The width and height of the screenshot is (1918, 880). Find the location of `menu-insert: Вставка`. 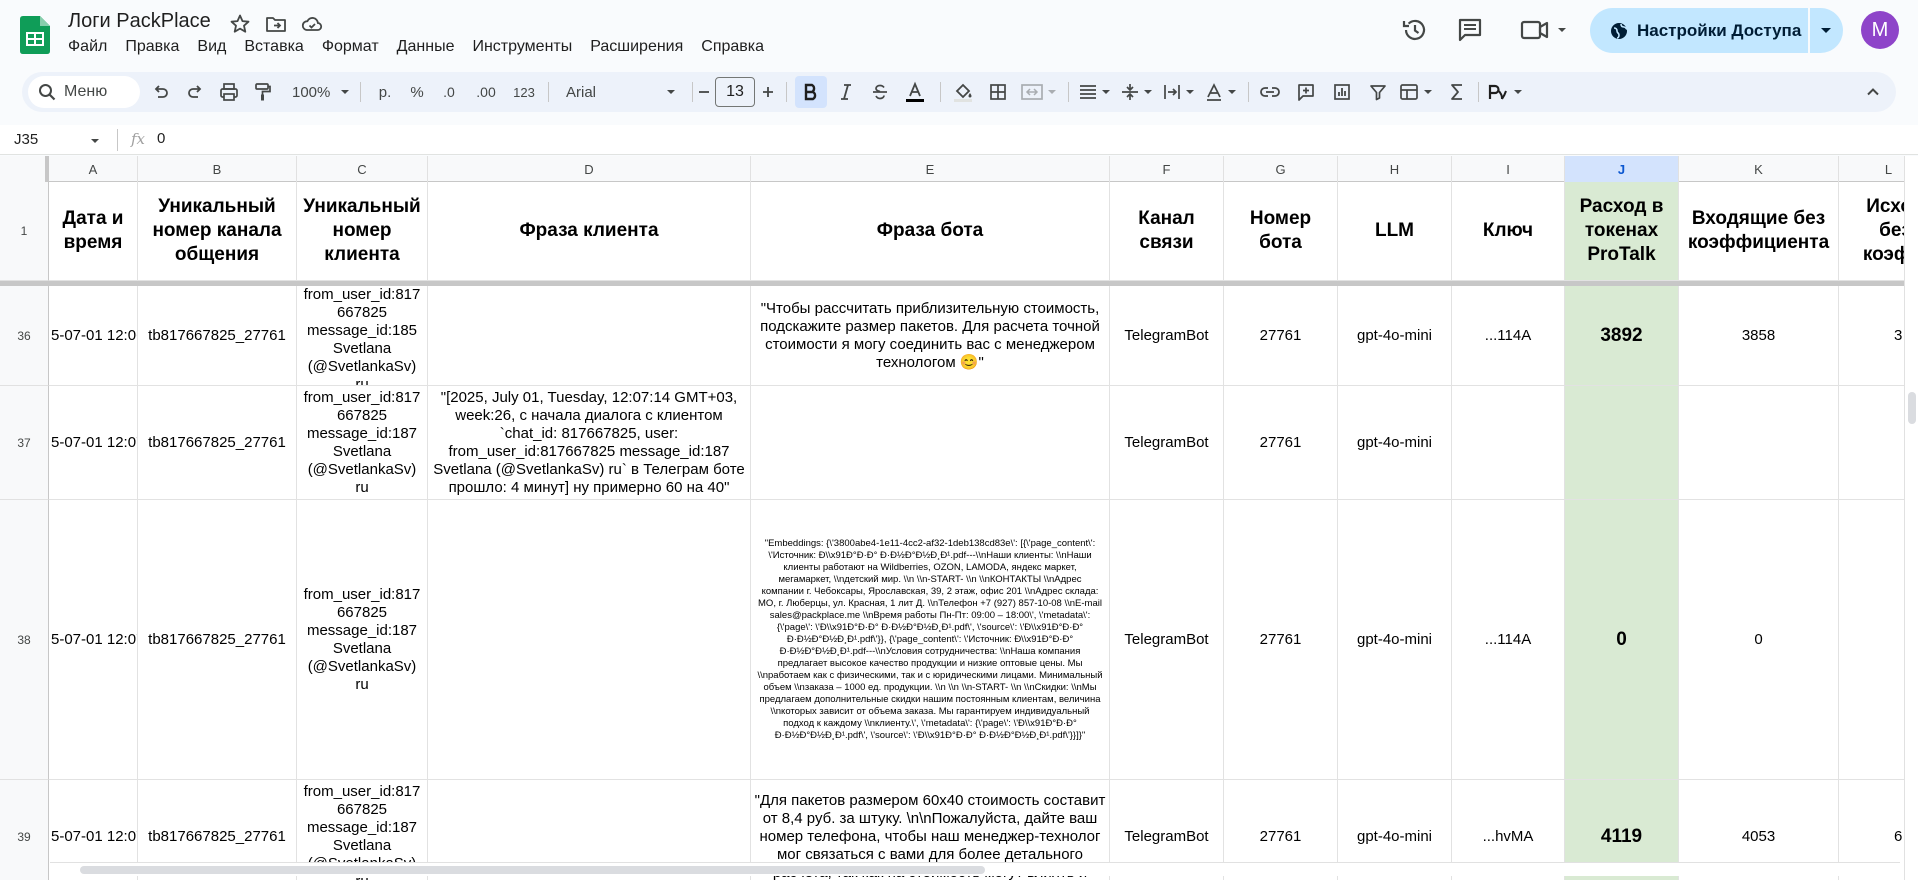

menu-insert: Вставка is located at coordinates (273, 47).